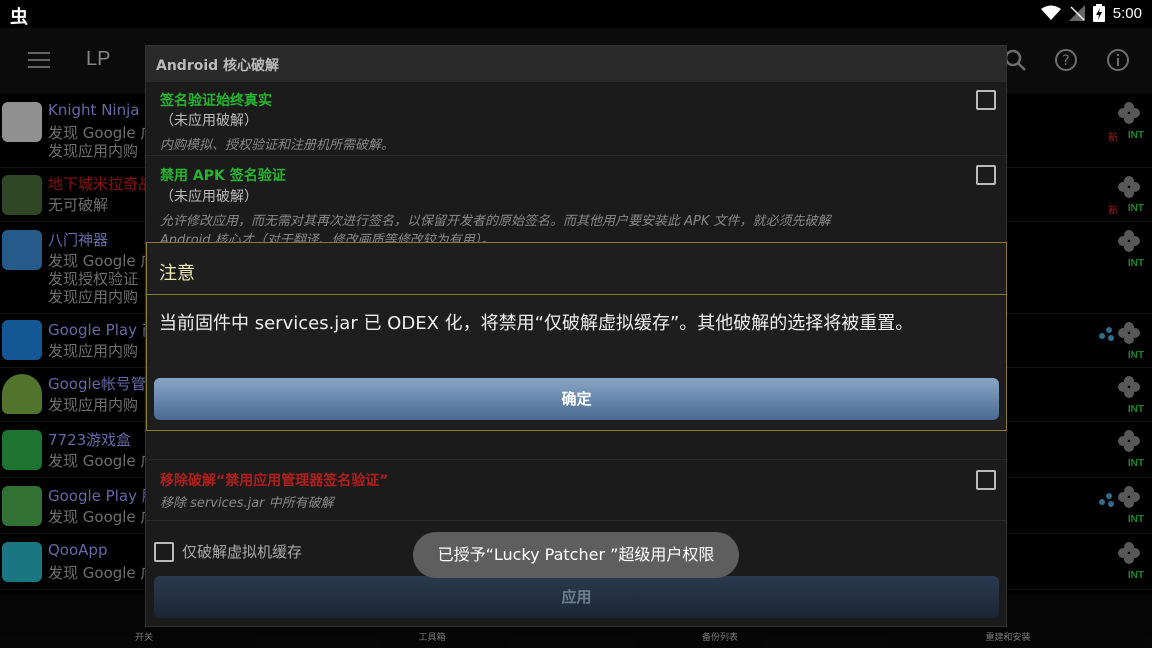 The height and width of the screenshot is (648, 1152). What do you see at coordinates (223, 176) in the screenshot?
I see `option-title: 禁用 APK 签名验证` at bounding box center [223, 176].